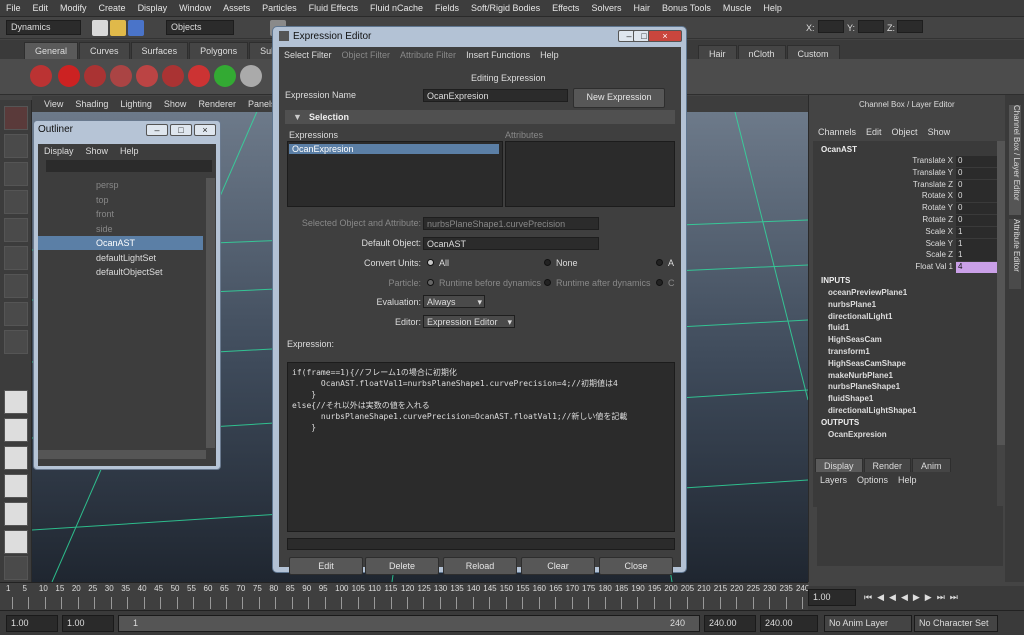 This screenshot has height=635, width=1024. What do you see at coordinates (855, 339) in the screenshot?
I see `input-node: HighSeasCam` at bounding box center [855, 339].